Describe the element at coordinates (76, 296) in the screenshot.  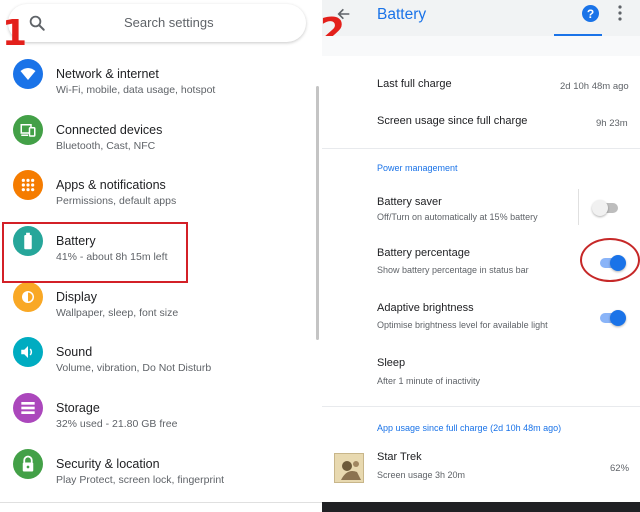
I see `setting-title: Display` at that location.